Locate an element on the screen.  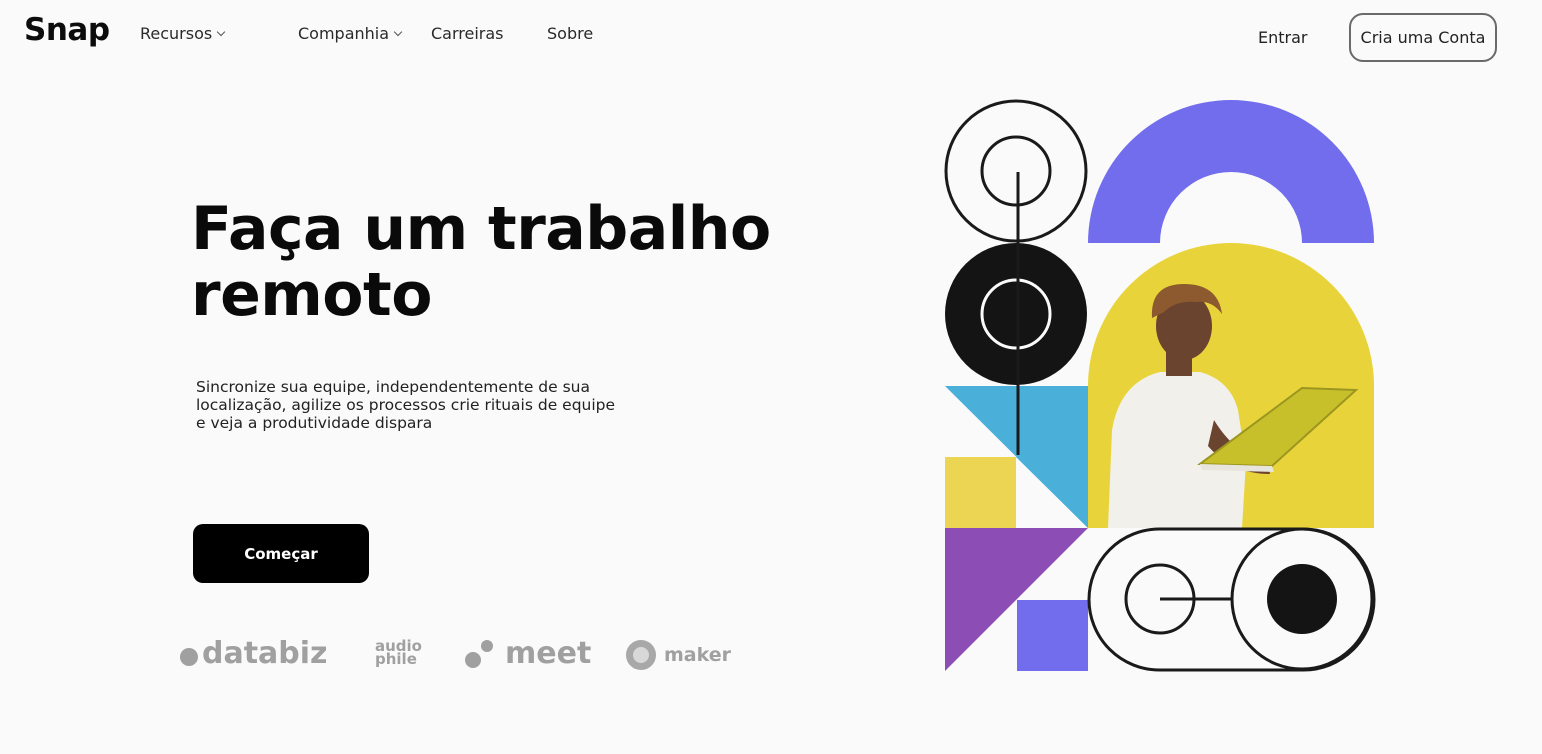
yellow-square-graphic is located at coordinates (980, 492).